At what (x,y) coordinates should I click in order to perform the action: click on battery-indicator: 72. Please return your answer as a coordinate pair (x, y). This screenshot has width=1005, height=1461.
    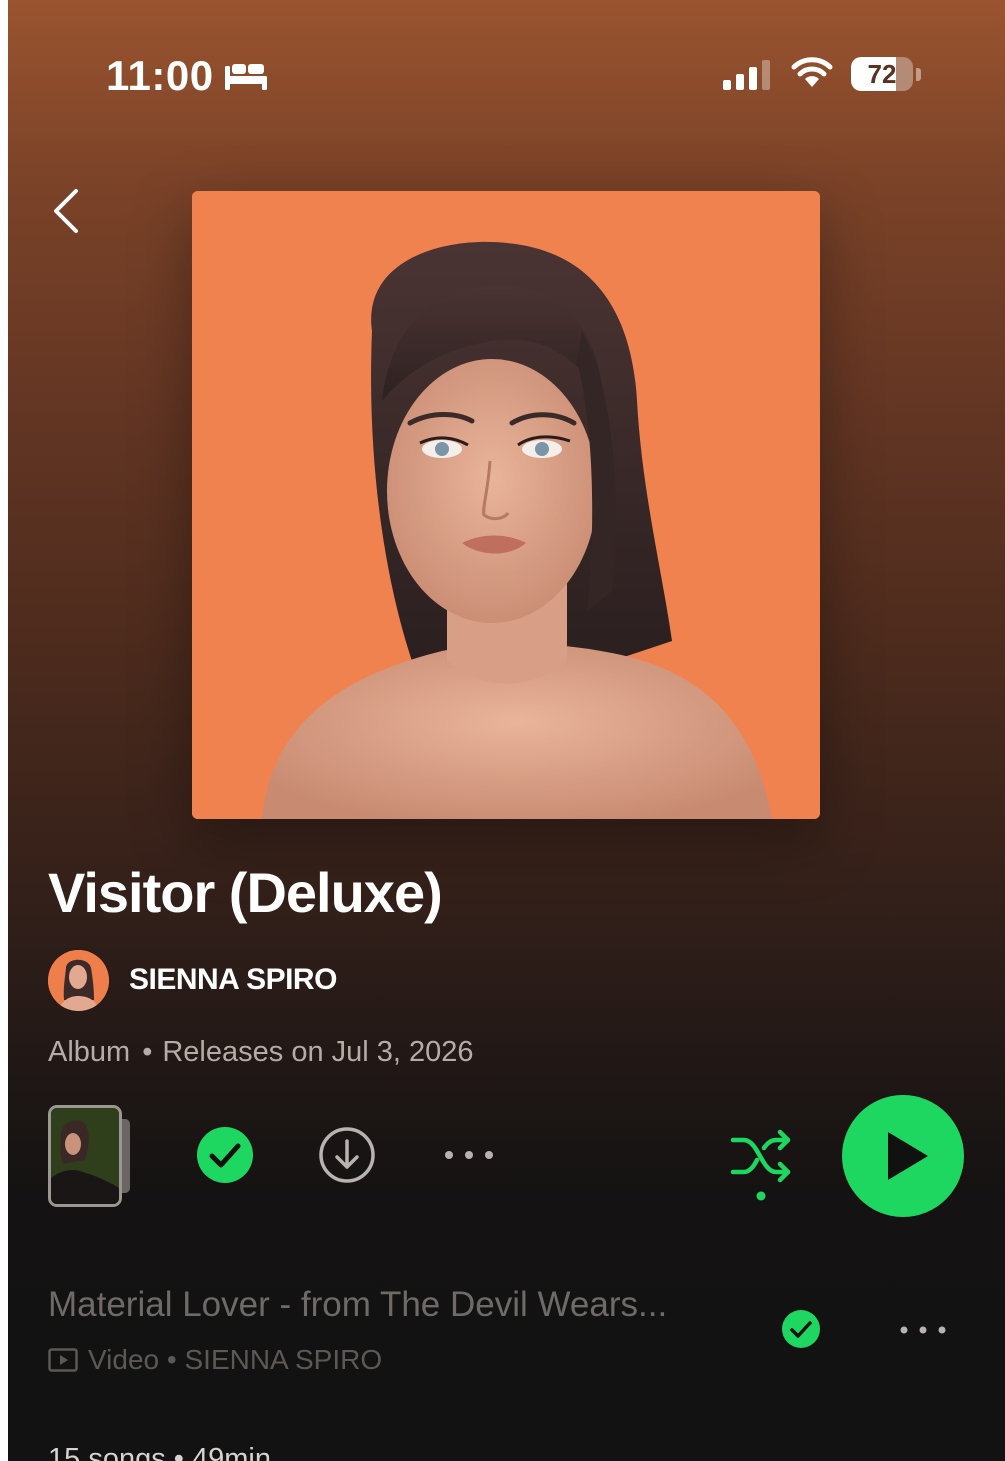
    Looking at the image, I should click on (886, 75).